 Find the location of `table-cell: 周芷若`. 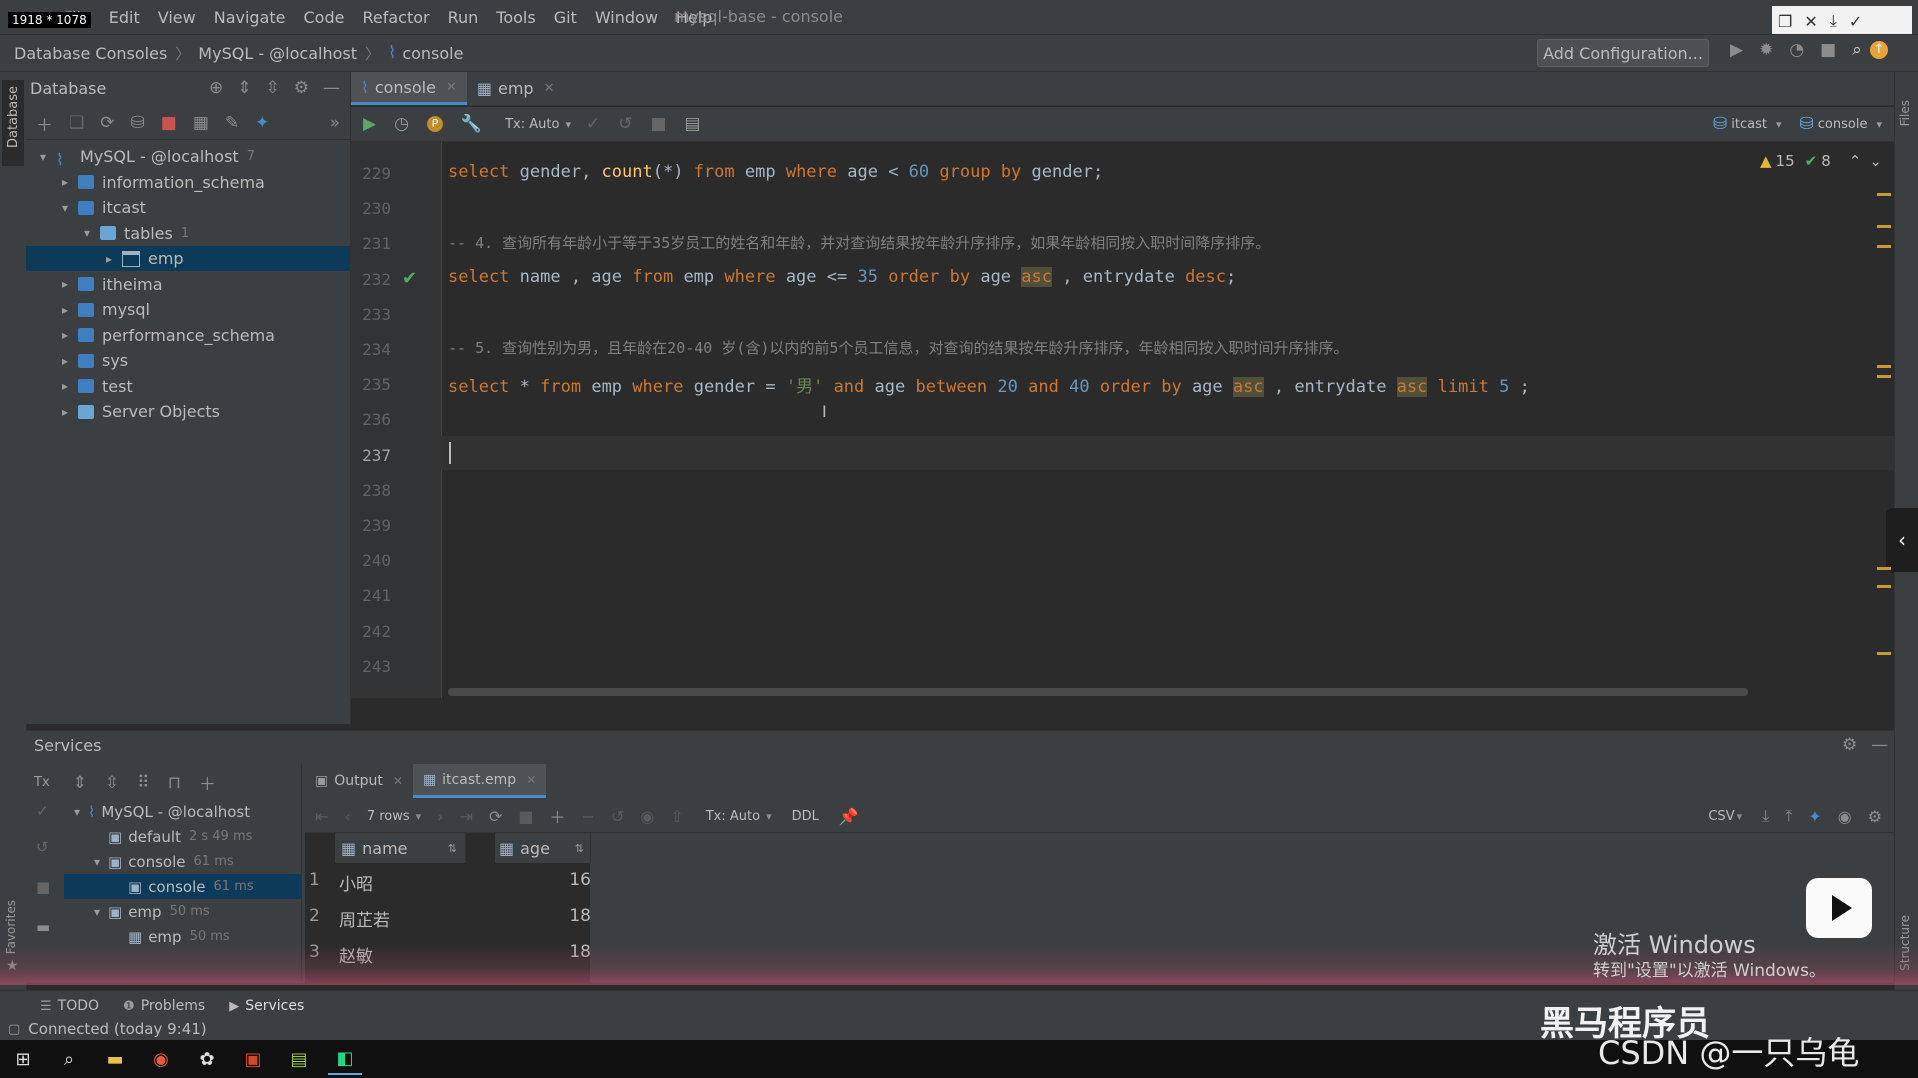

table-cell: 周芷若 is located at coordinates (364, 918).